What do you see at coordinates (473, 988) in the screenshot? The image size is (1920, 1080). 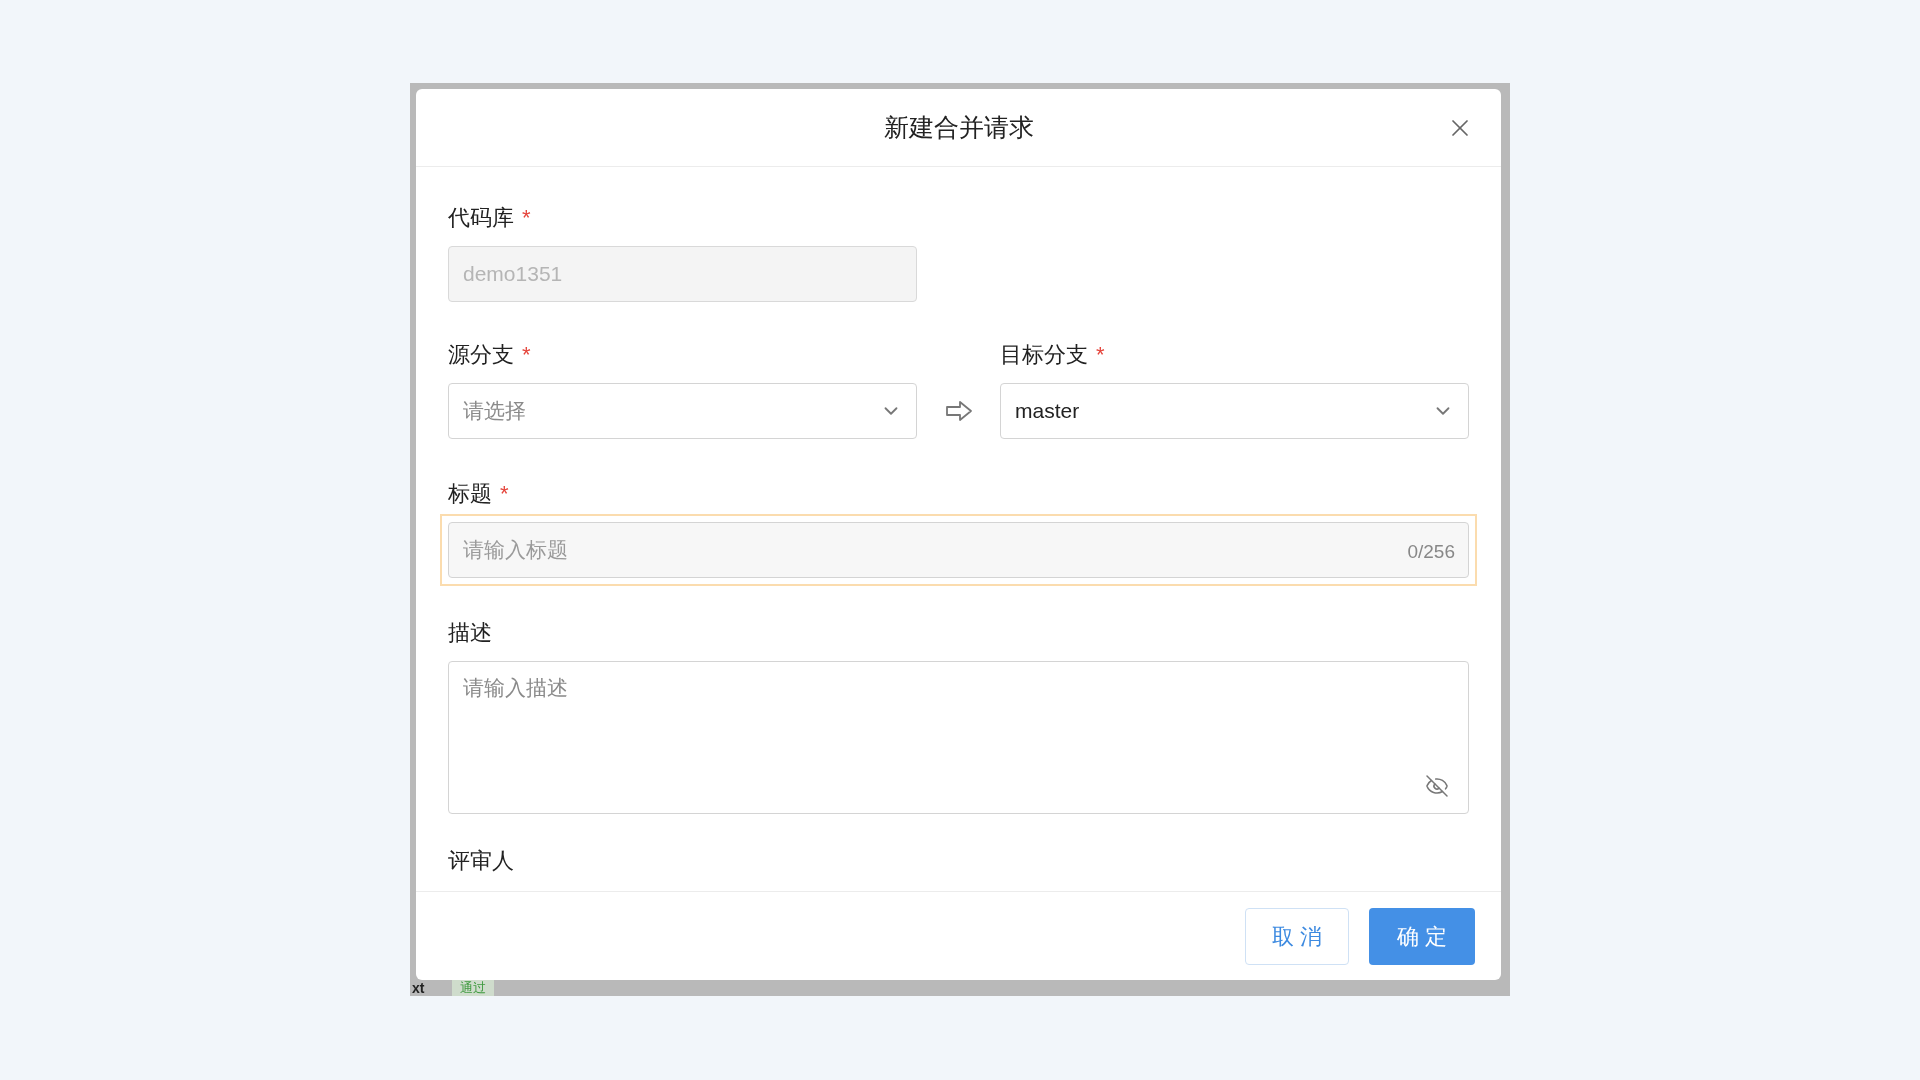 I see `status-tag: 通过` at bounding box center [473, 988].